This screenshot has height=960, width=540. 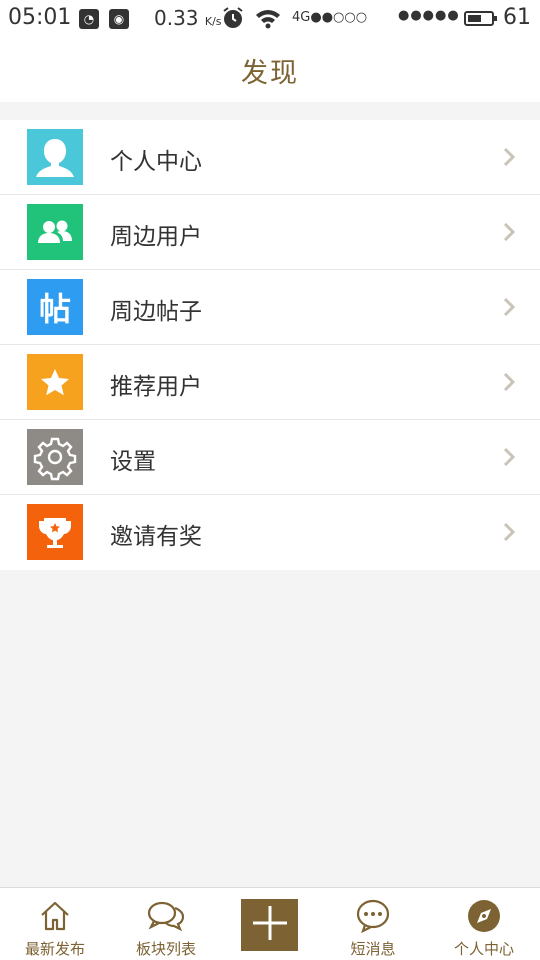 I want to click on title-bar: 发现, so click(x=270, y=70).